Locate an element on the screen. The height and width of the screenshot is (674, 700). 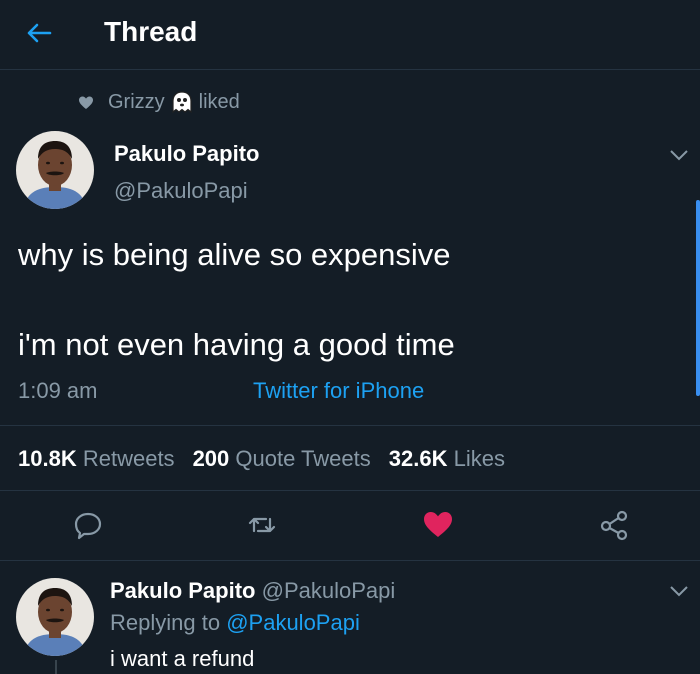
likes-stat: 32.6K Likes is located at coordinates (447, 459).